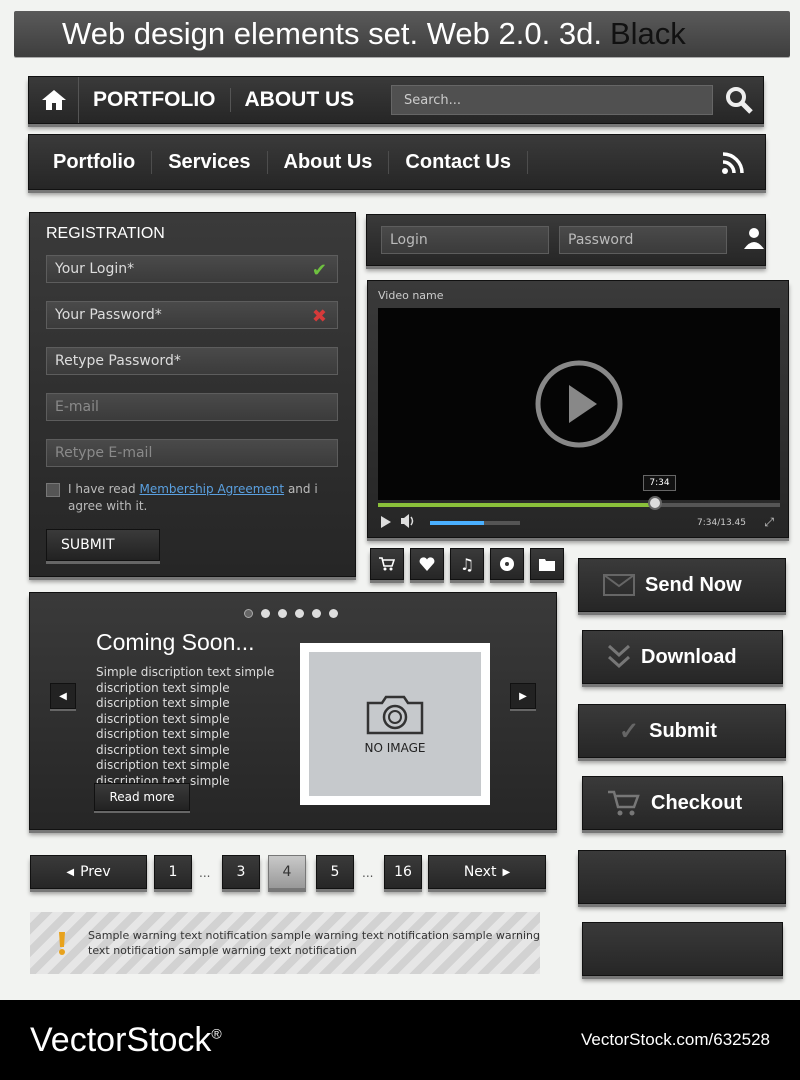  What do you see at coordinates (769, 522) in the screenshot?
I see `fullscreen-icon: ⤢` at bounding box center [769, 522].